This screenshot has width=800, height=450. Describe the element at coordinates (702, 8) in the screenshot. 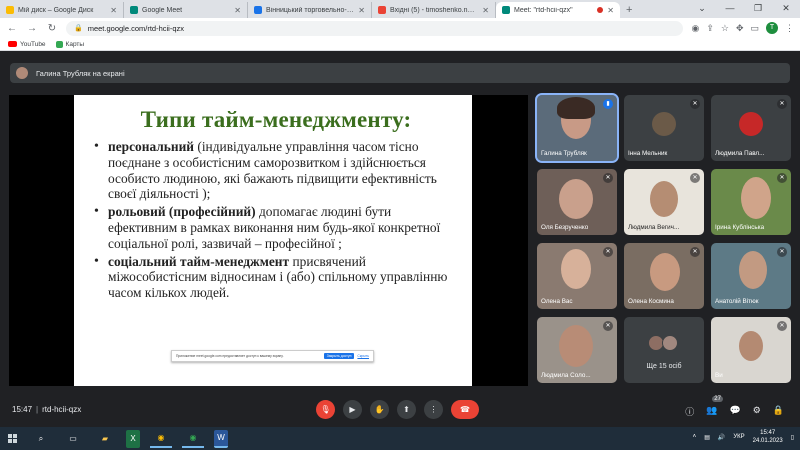

I see `chevron-down-icon: ⌄` at that location.